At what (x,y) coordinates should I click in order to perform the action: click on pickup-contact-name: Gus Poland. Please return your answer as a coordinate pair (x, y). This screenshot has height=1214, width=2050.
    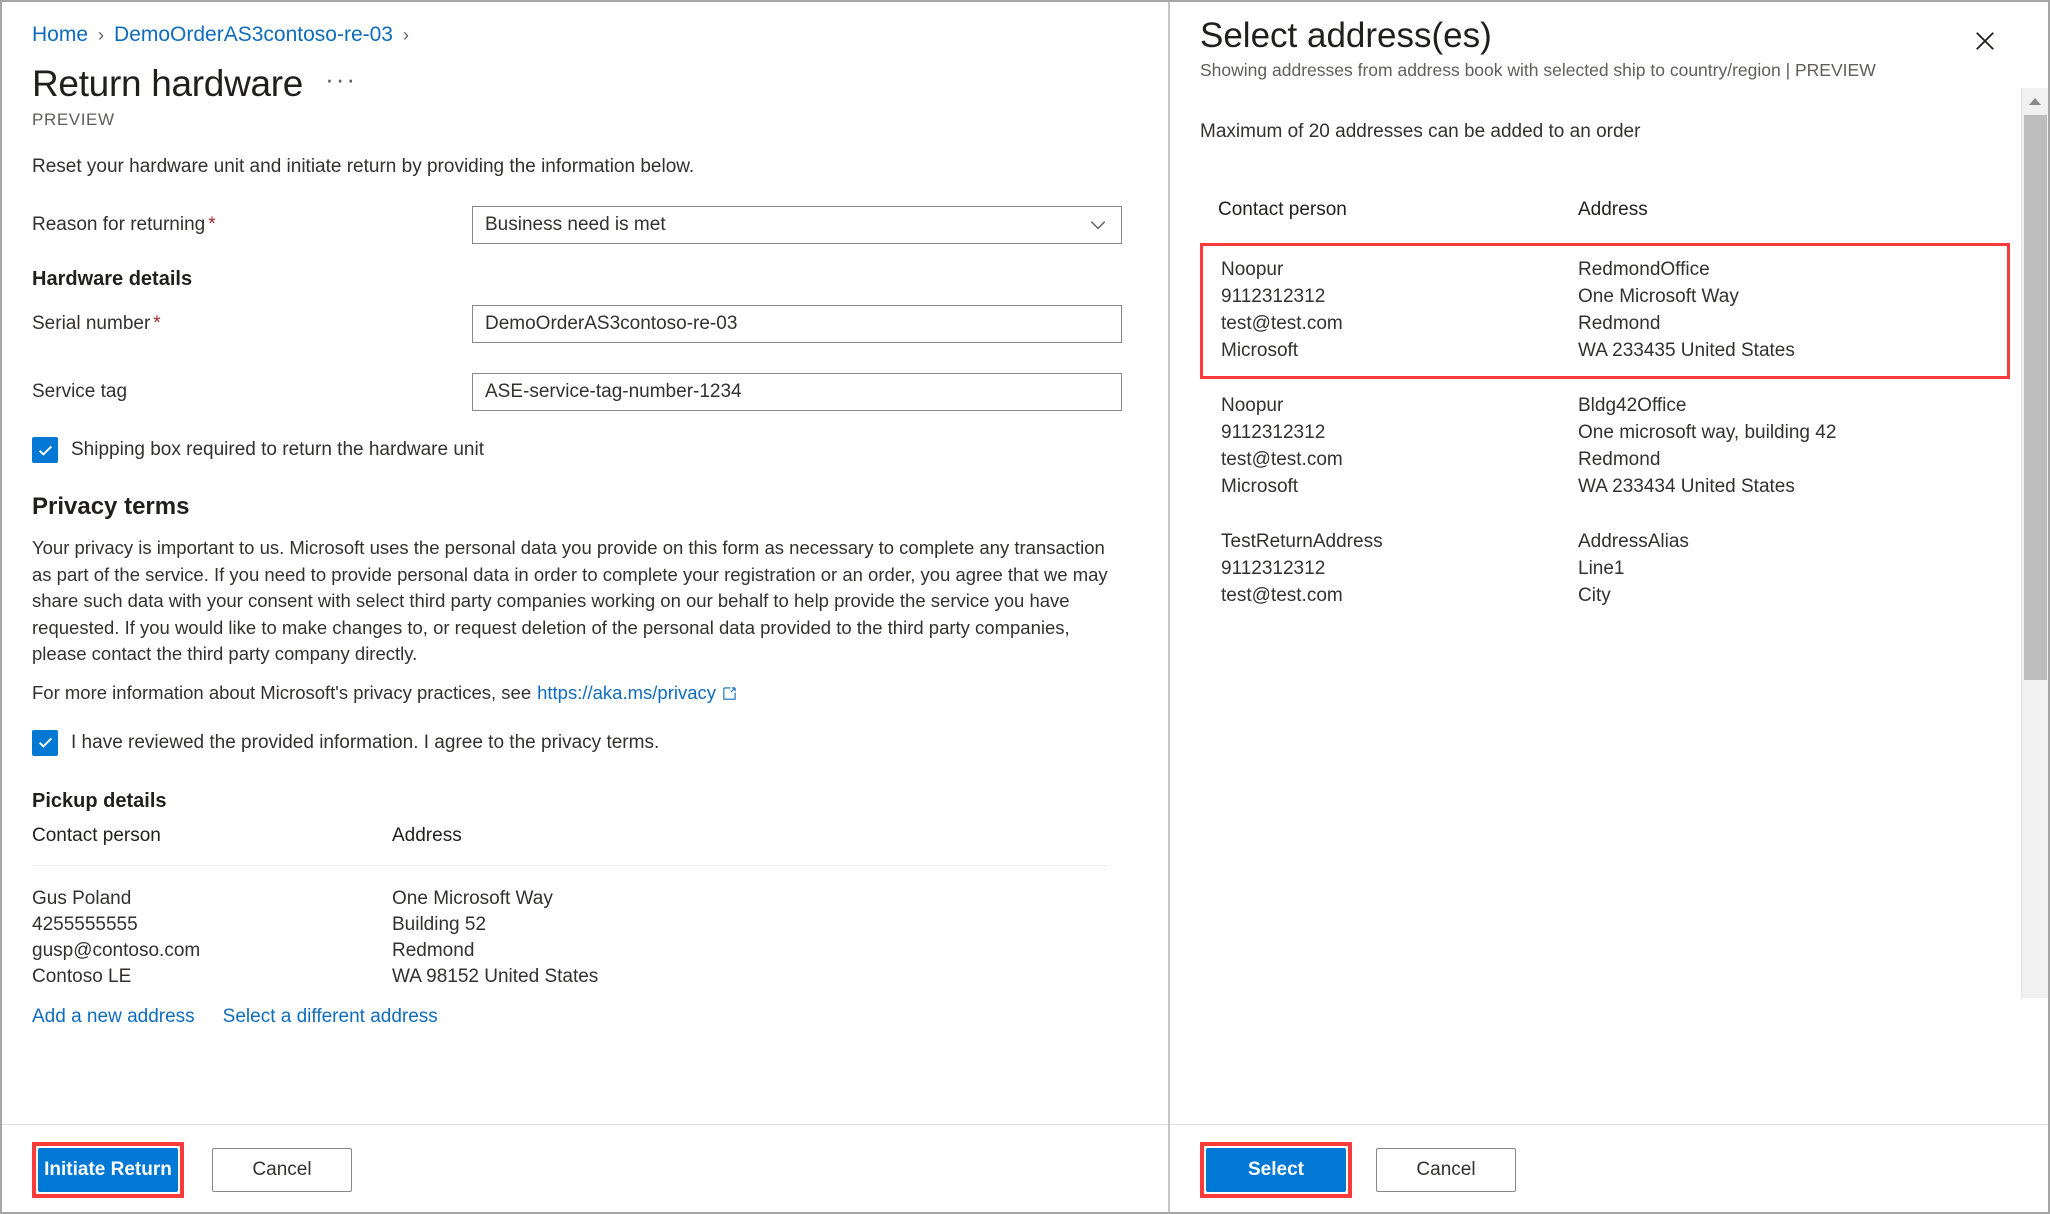
    Looking at the image, I should click on (82, 898).